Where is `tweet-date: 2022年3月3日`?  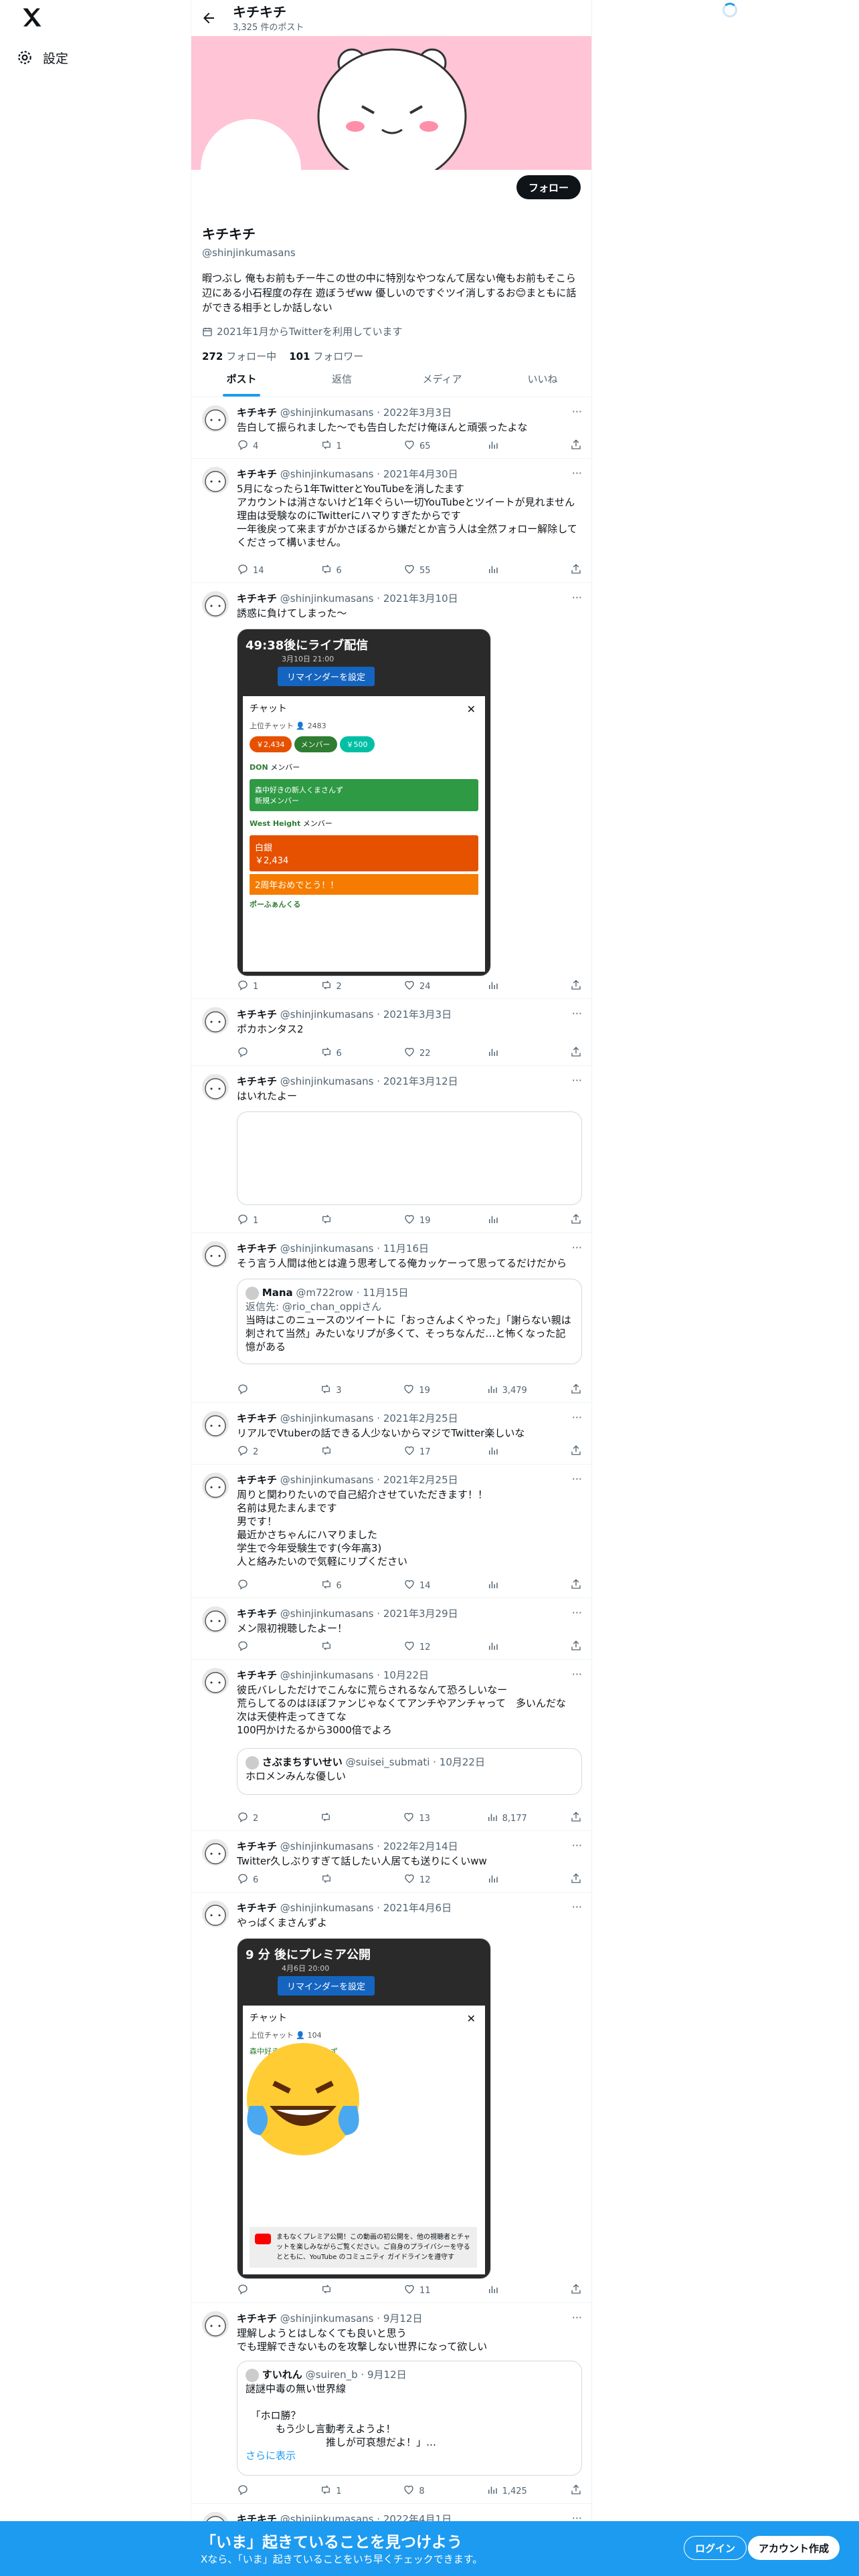
tweet-date: 2022年3月3日 is located at coordinates (417, 413).